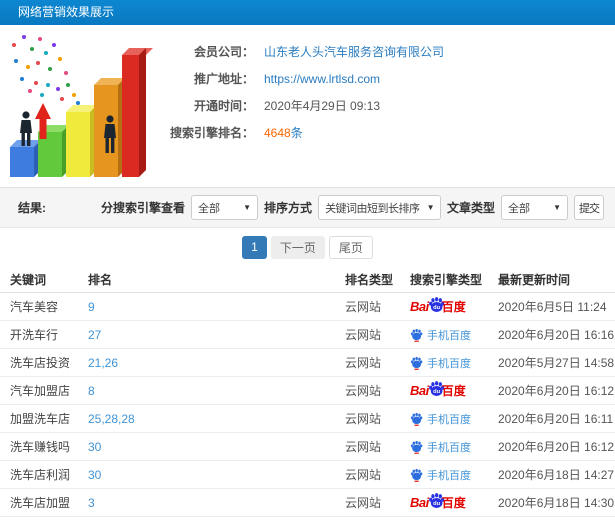 The width and height of the screenshot is (615, 520). Describe the element at coordinates (216, 363) in the screenshot. I see `rank-link: 21,26` at that location.